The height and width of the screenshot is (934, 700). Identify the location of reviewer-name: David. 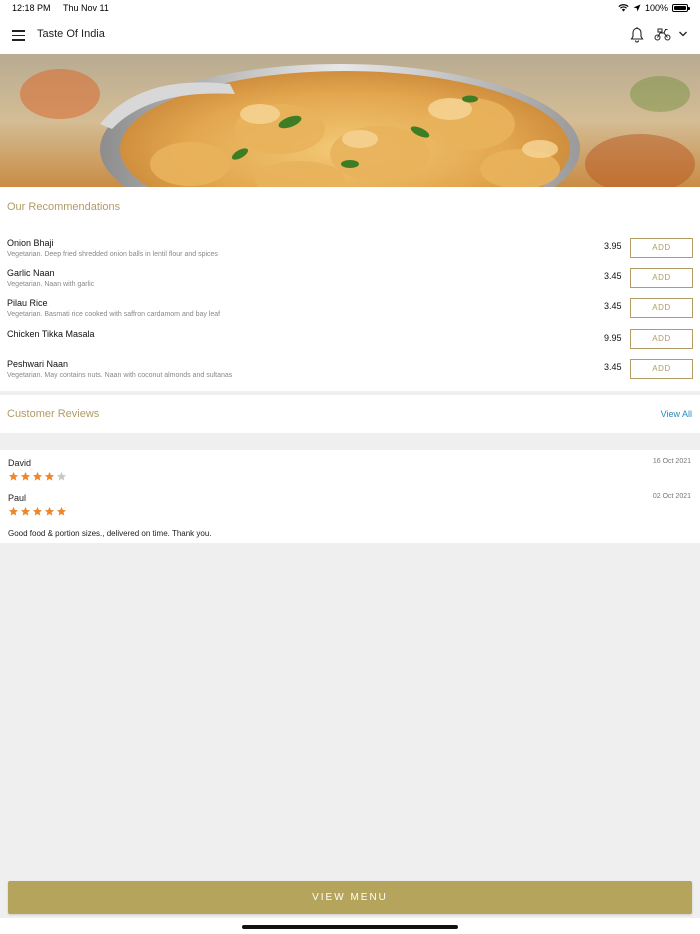
(20, 463).